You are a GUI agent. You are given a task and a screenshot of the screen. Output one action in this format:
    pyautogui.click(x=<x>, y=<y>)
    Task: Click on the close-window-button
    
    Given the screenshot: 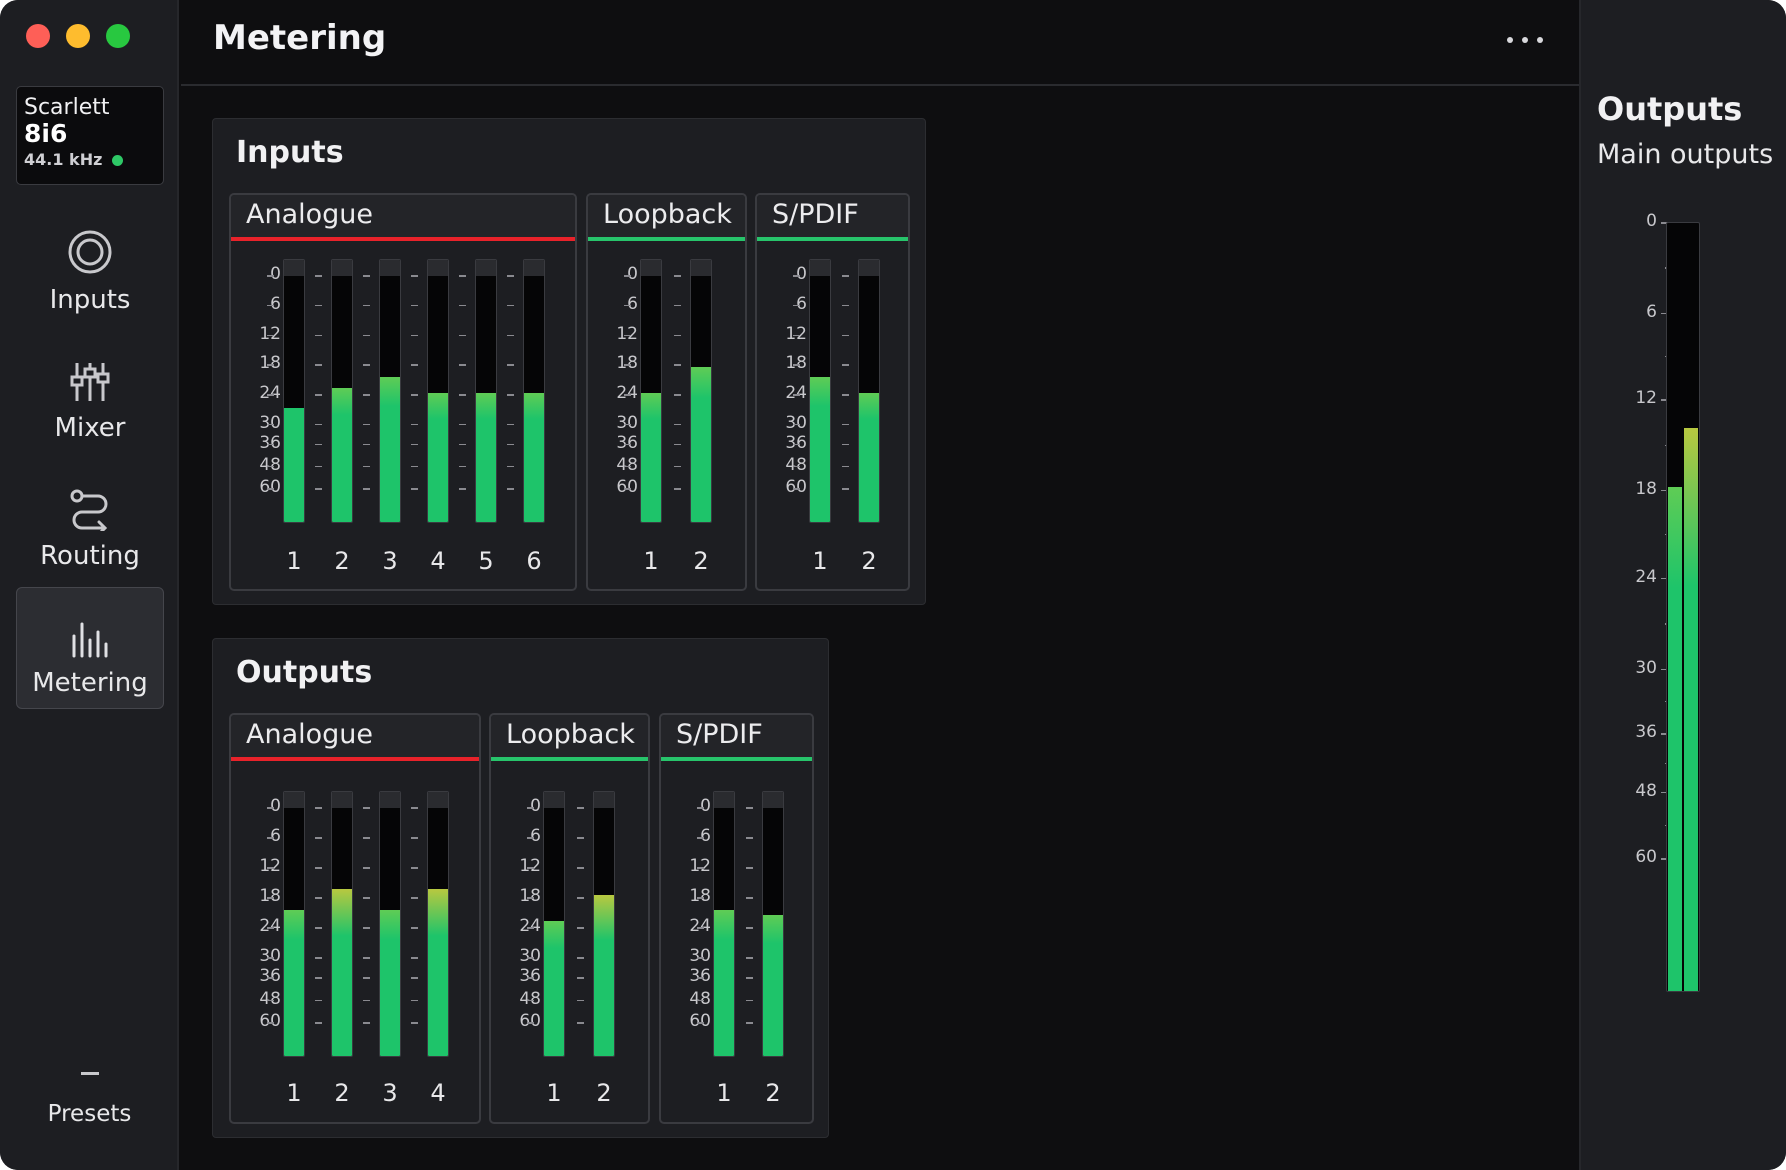 What is the action you would take?
    pyautogui.click(x=38, y=36)
    